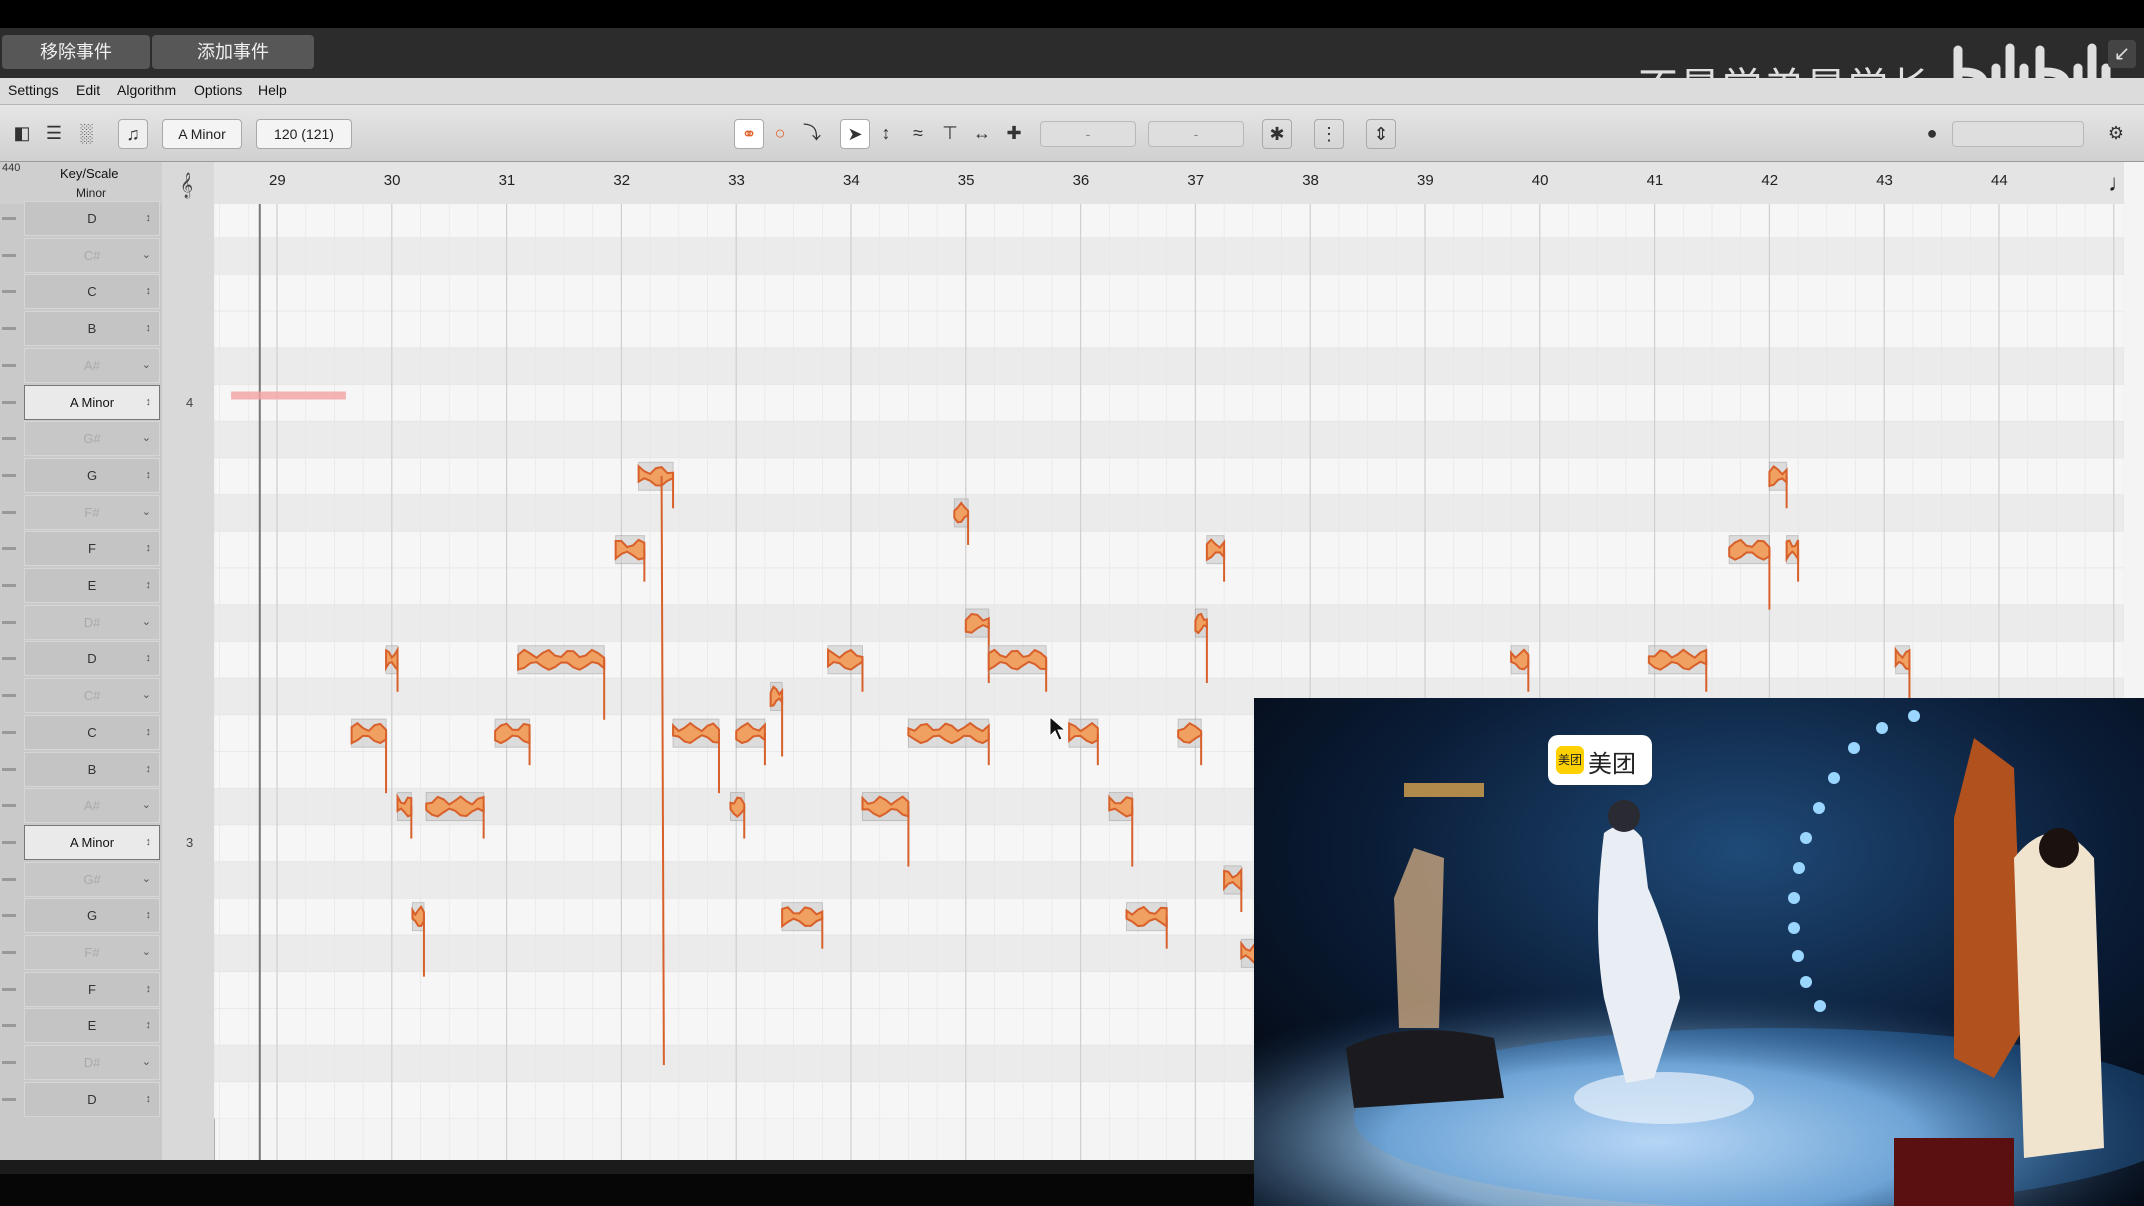  Describe the element at coordinates (886, 133) in the screenshot. I see `pitch-modulation-icon: ↕` at that location.